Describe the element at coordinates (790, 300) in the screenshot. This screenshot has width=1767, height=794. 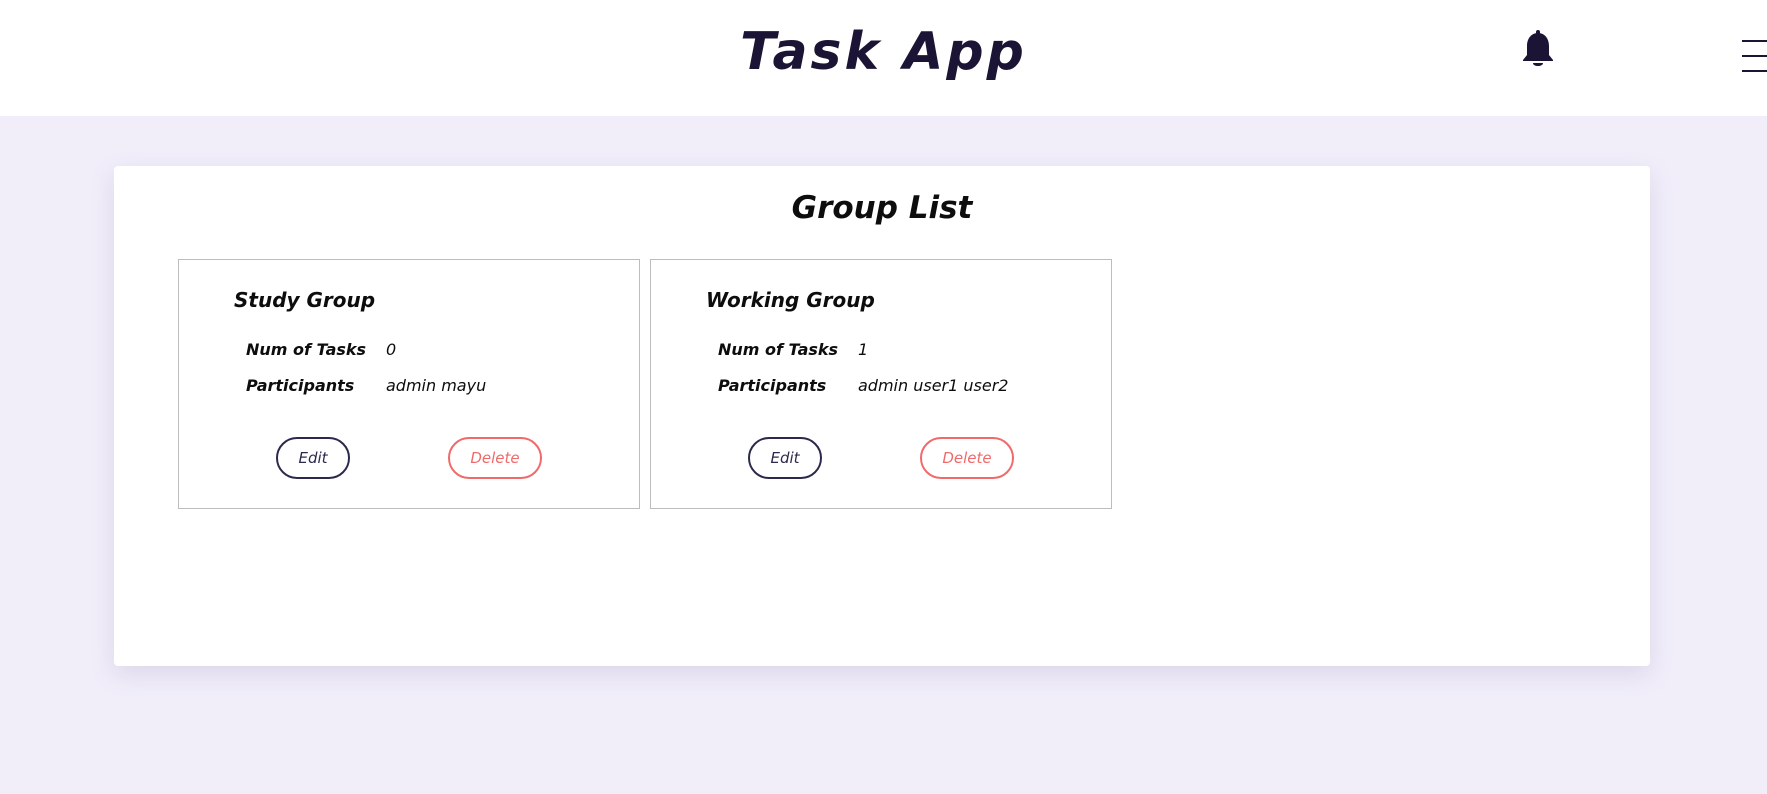
I see `group-name: Working Group` at that location.